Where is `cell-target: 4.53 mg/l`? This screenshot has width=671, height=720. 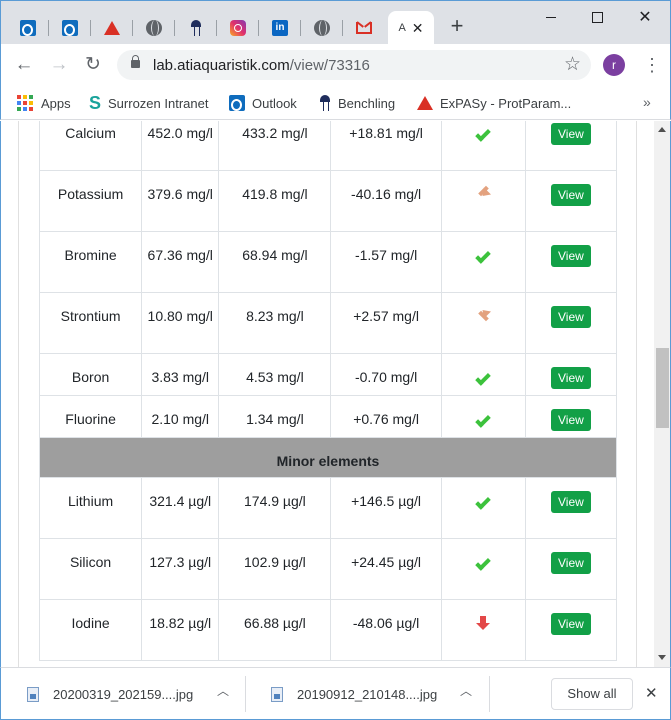 cell-target: 4.53 mg/l is located at coordinates (275, 374).